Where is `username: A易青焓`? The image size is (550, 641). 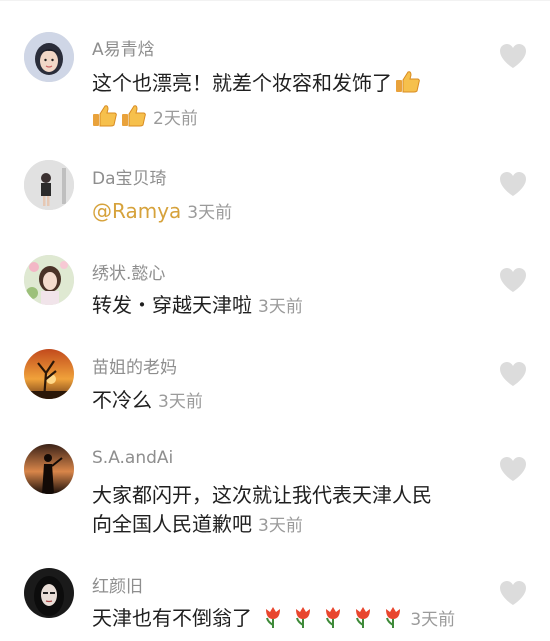
username: A易青焓 is located at coordinates (123, 47).